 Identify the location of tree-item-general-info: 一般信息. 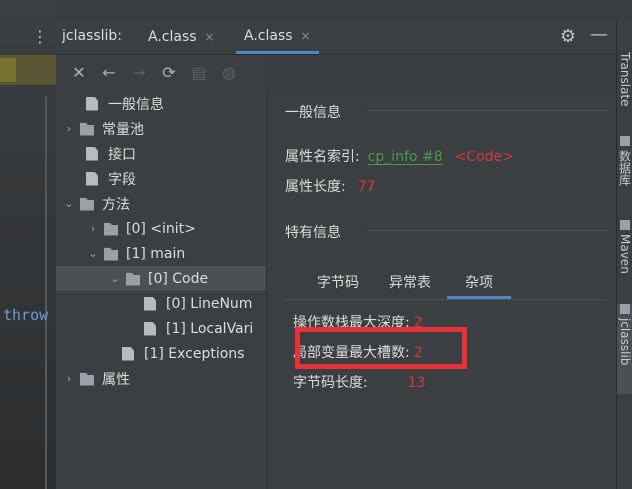
(161, 103).